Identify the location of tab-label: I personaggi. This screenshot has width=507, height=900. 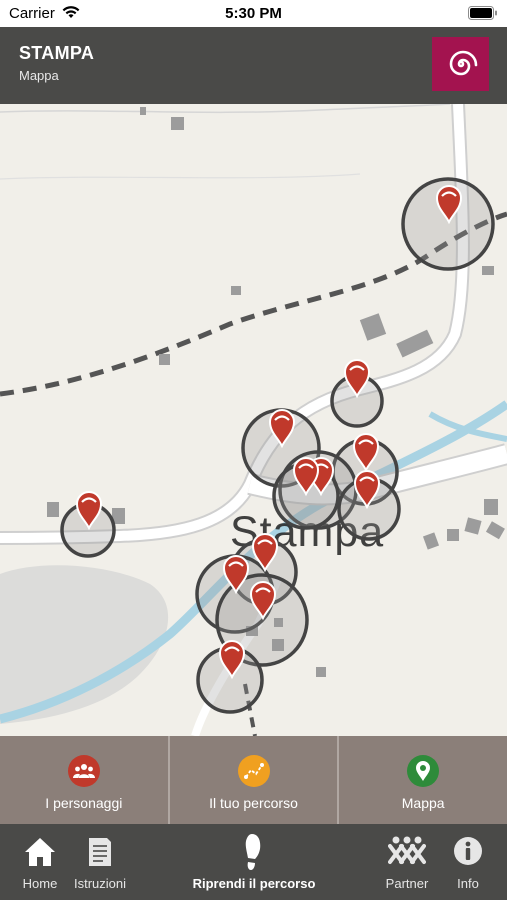
(84, 803).